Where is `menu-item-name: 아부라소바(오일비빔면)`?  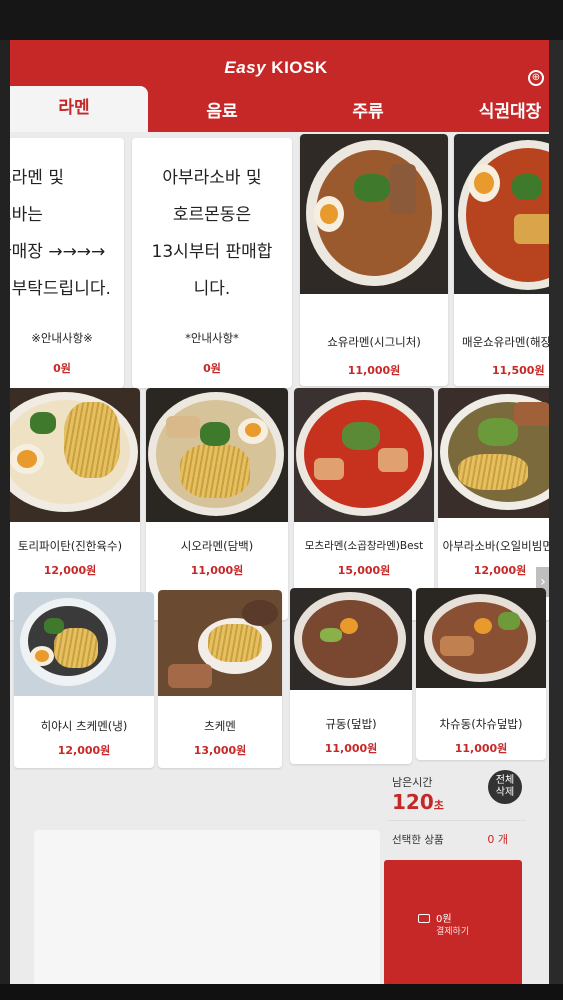
menu-item-name: 아부라소바(오일비빔면) is located at coordinates (497, 546).